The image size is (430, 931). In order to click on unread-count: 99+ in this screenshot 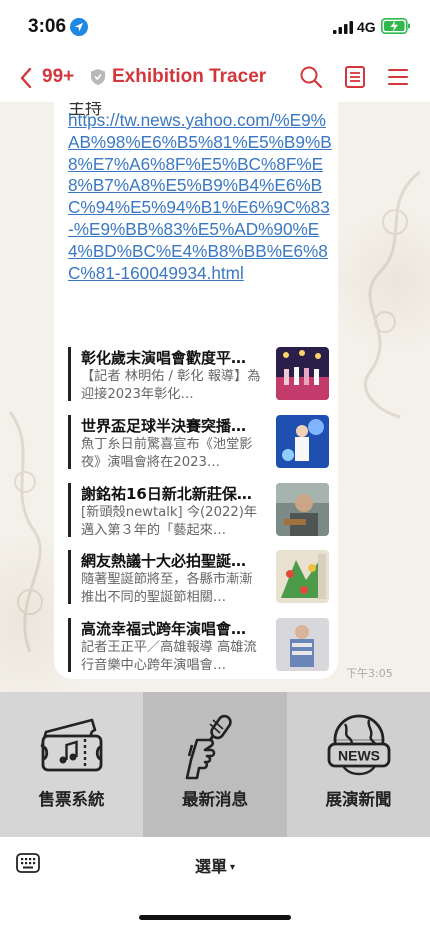, I will do `click(58, 77)`.